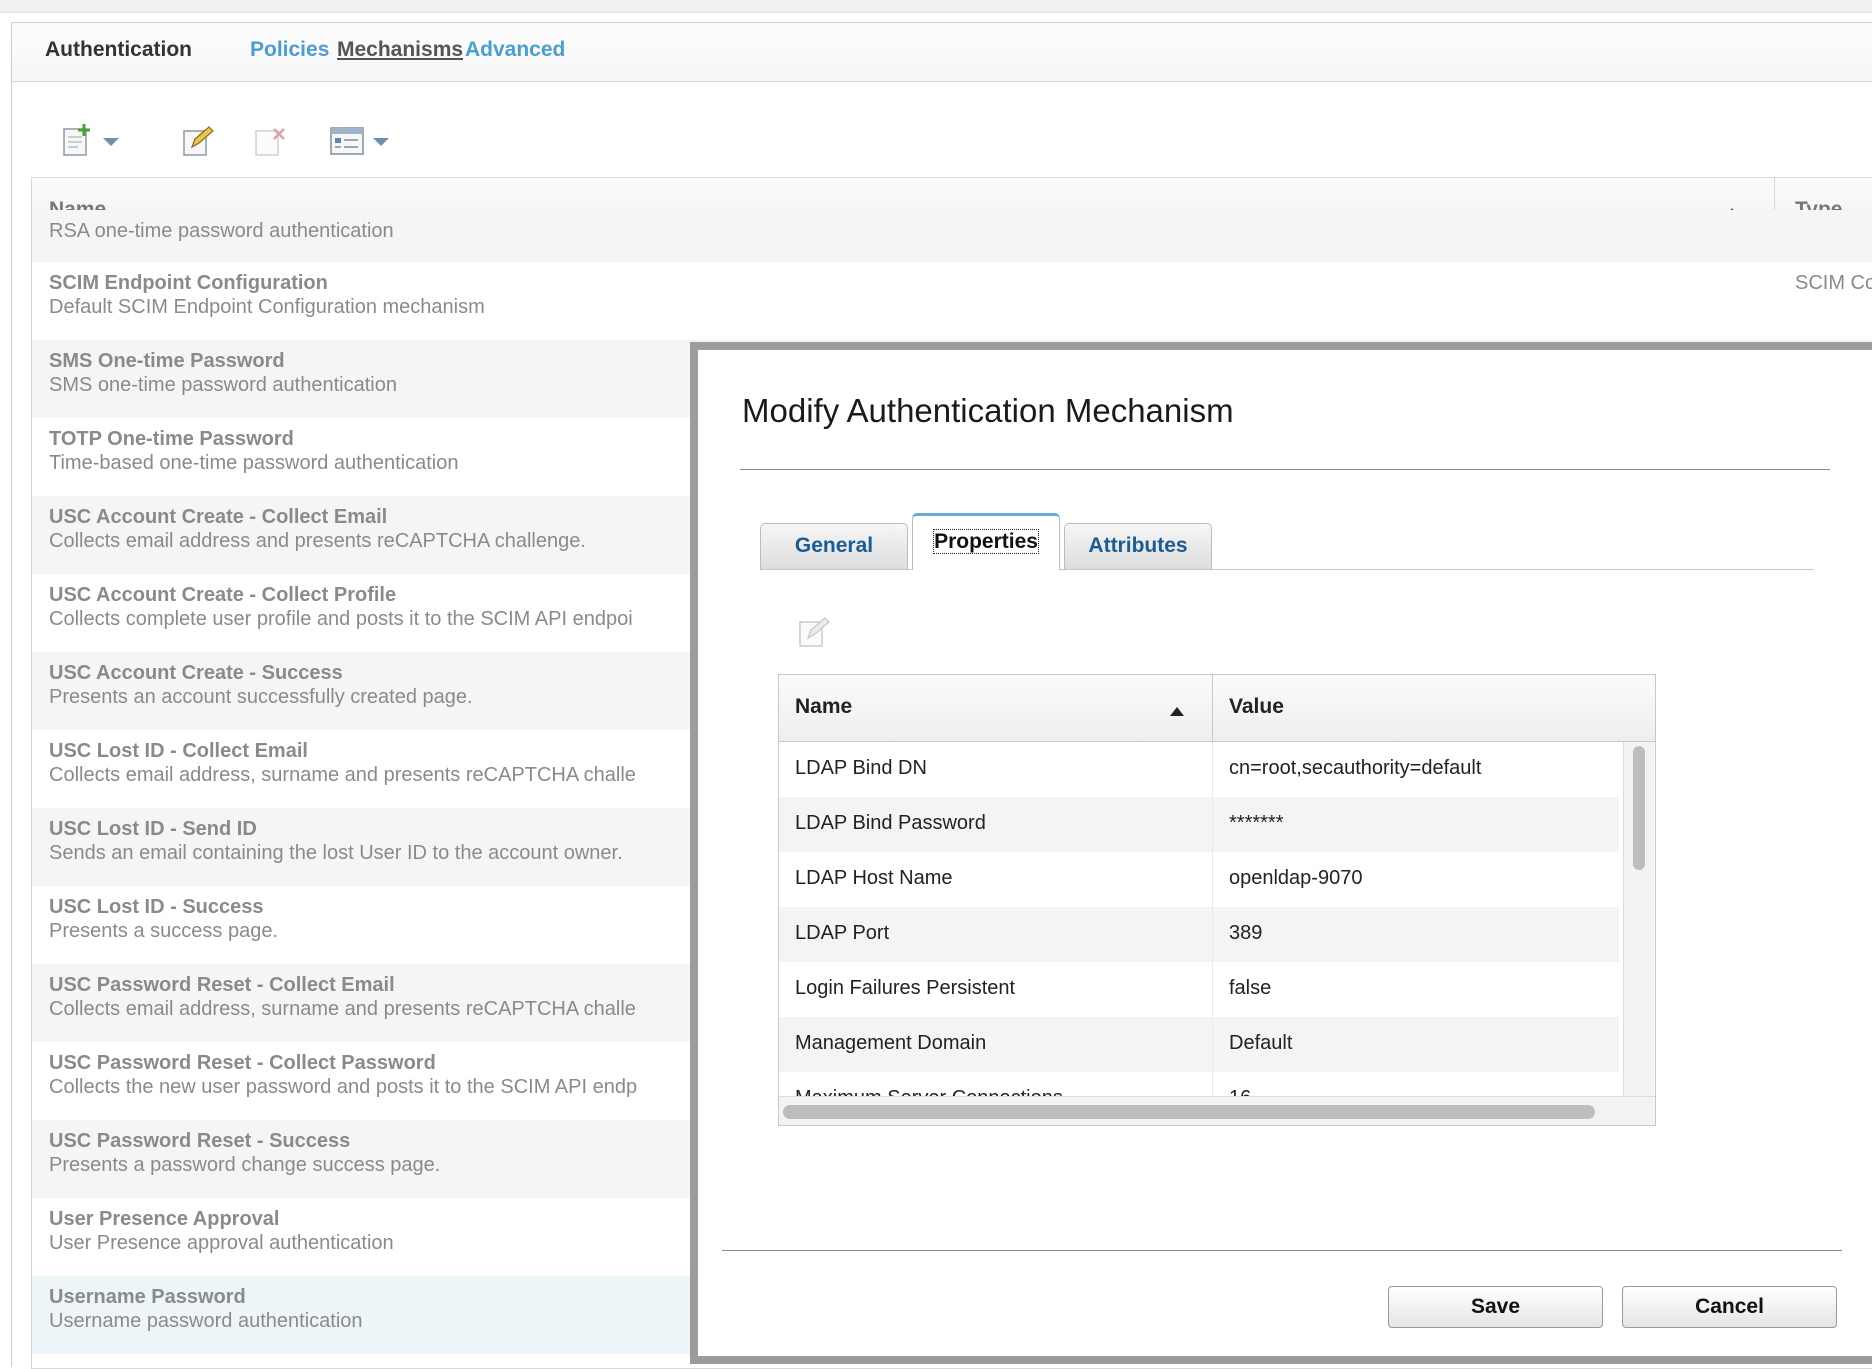  What do you see at coordinates (1199, 1044) in the screenshot?
I see `property-row: Management Domain Default` at bounding box center [1199, 1044].